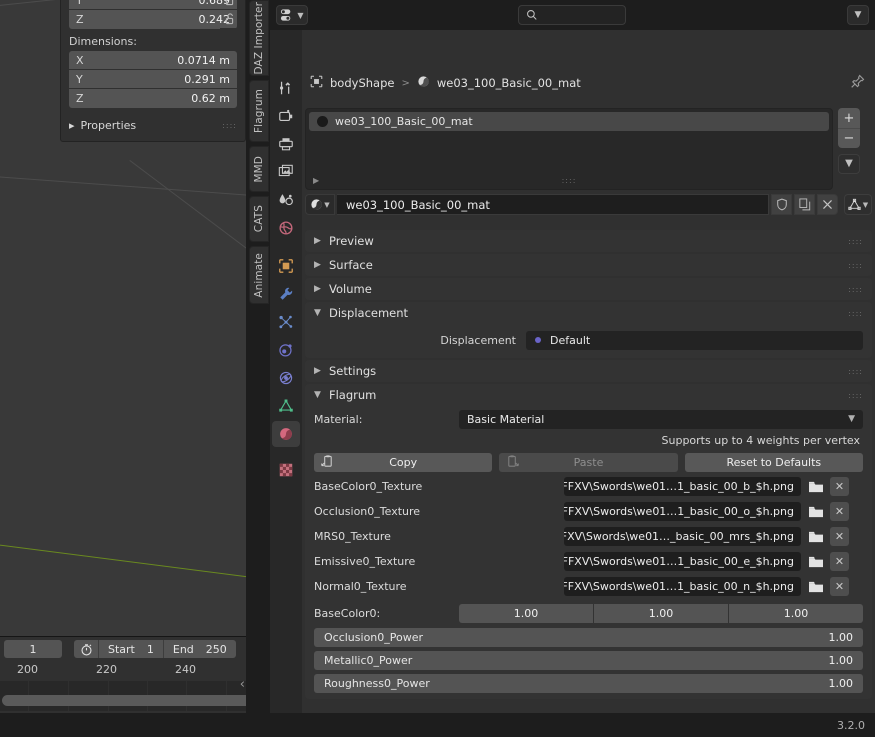  I want to click on tab-object-data, so click(286, 406).